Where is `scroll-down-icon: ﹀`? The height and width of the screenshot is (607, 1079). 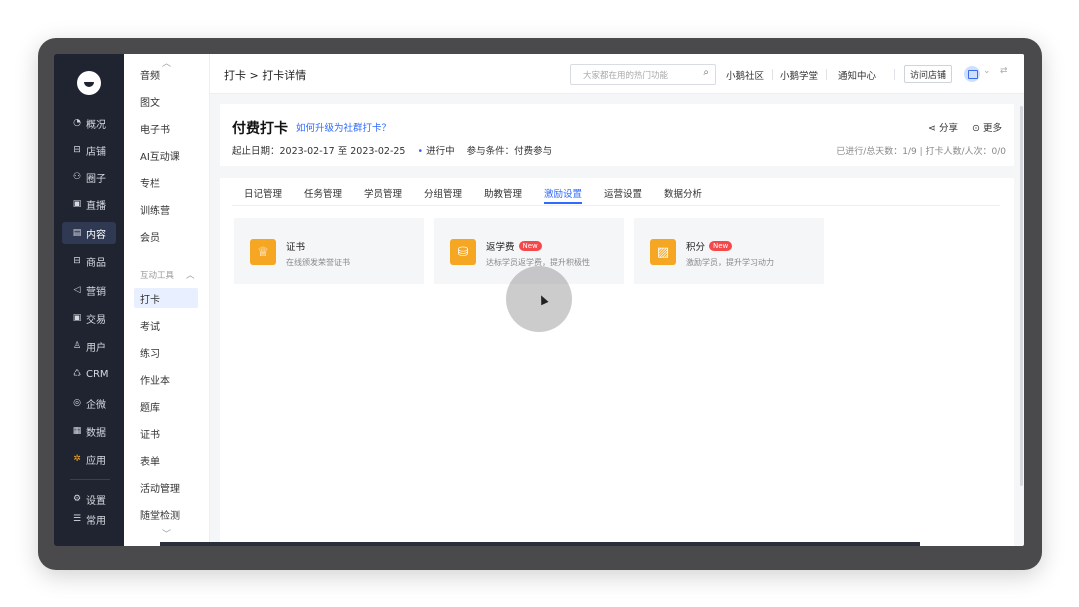
scroll-down-icon: ﹀ is located at coordinates (166, 533).